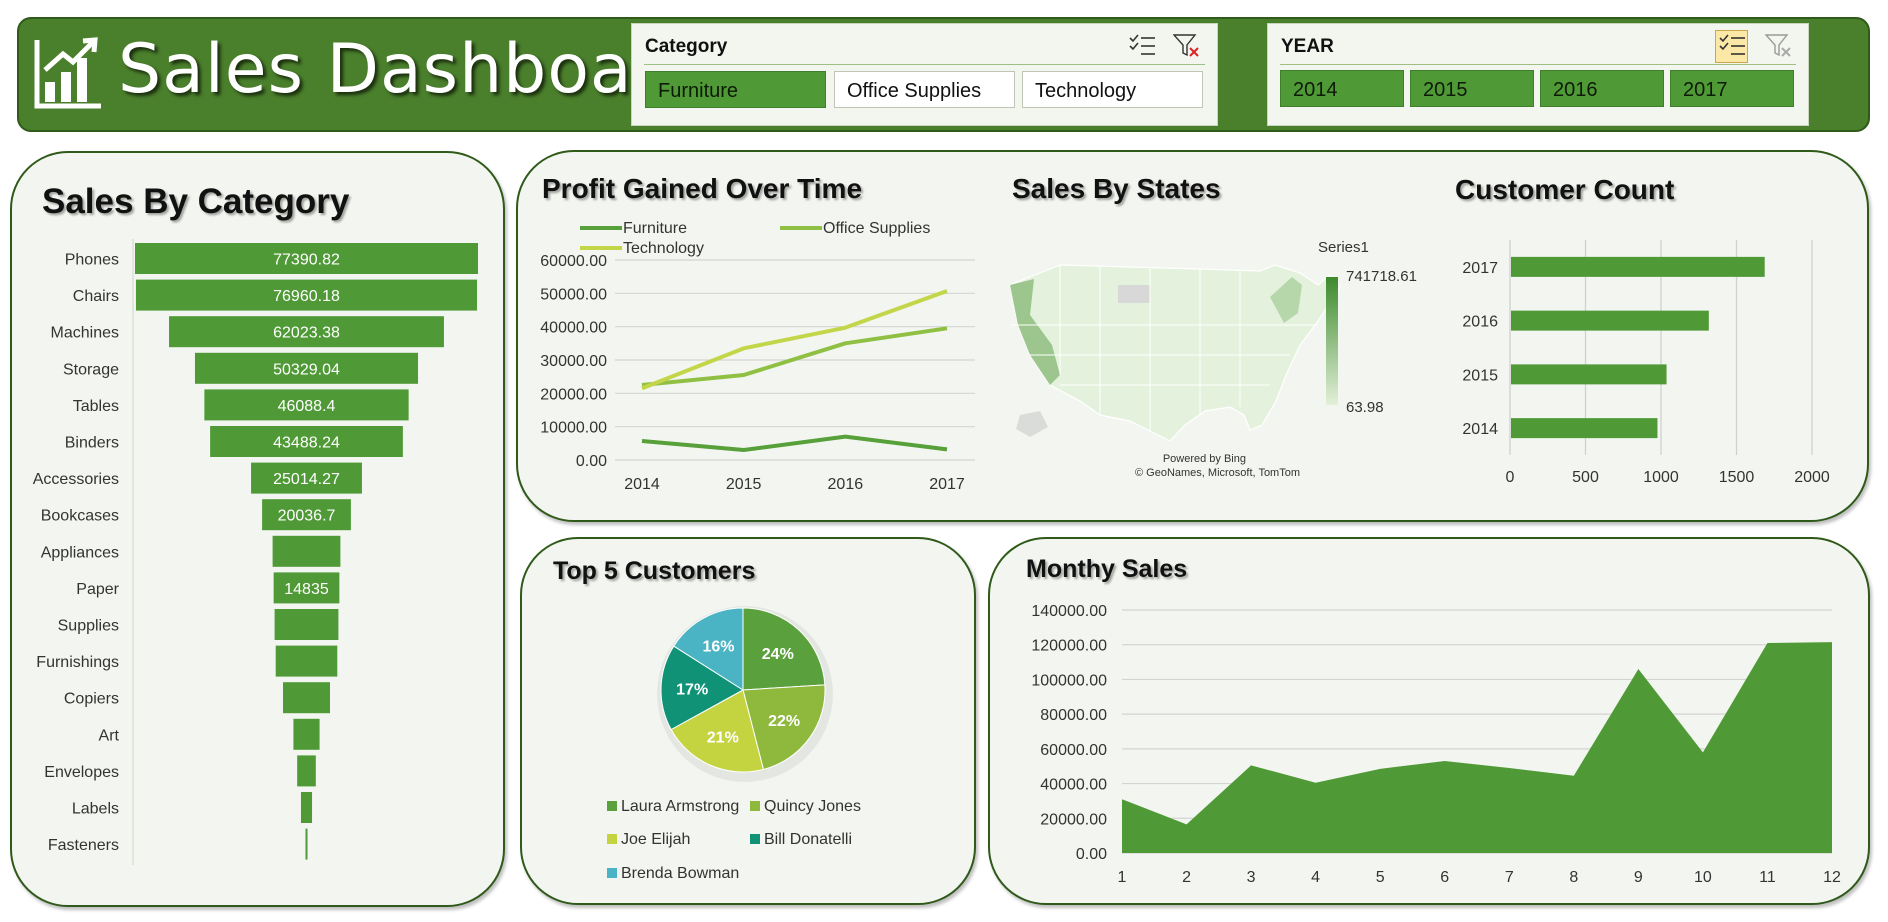  I want to click on profit-y-tick: 10000.00, so click(573, 428).